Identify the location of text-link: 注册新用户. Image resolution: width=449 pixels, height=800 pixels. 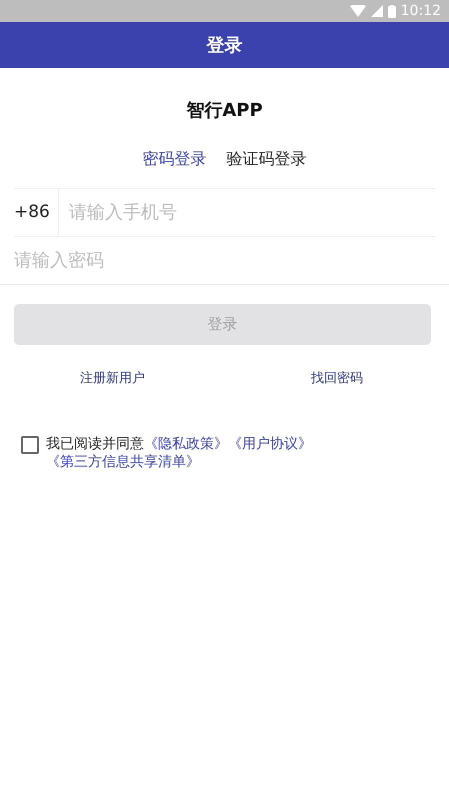
(112, 378).